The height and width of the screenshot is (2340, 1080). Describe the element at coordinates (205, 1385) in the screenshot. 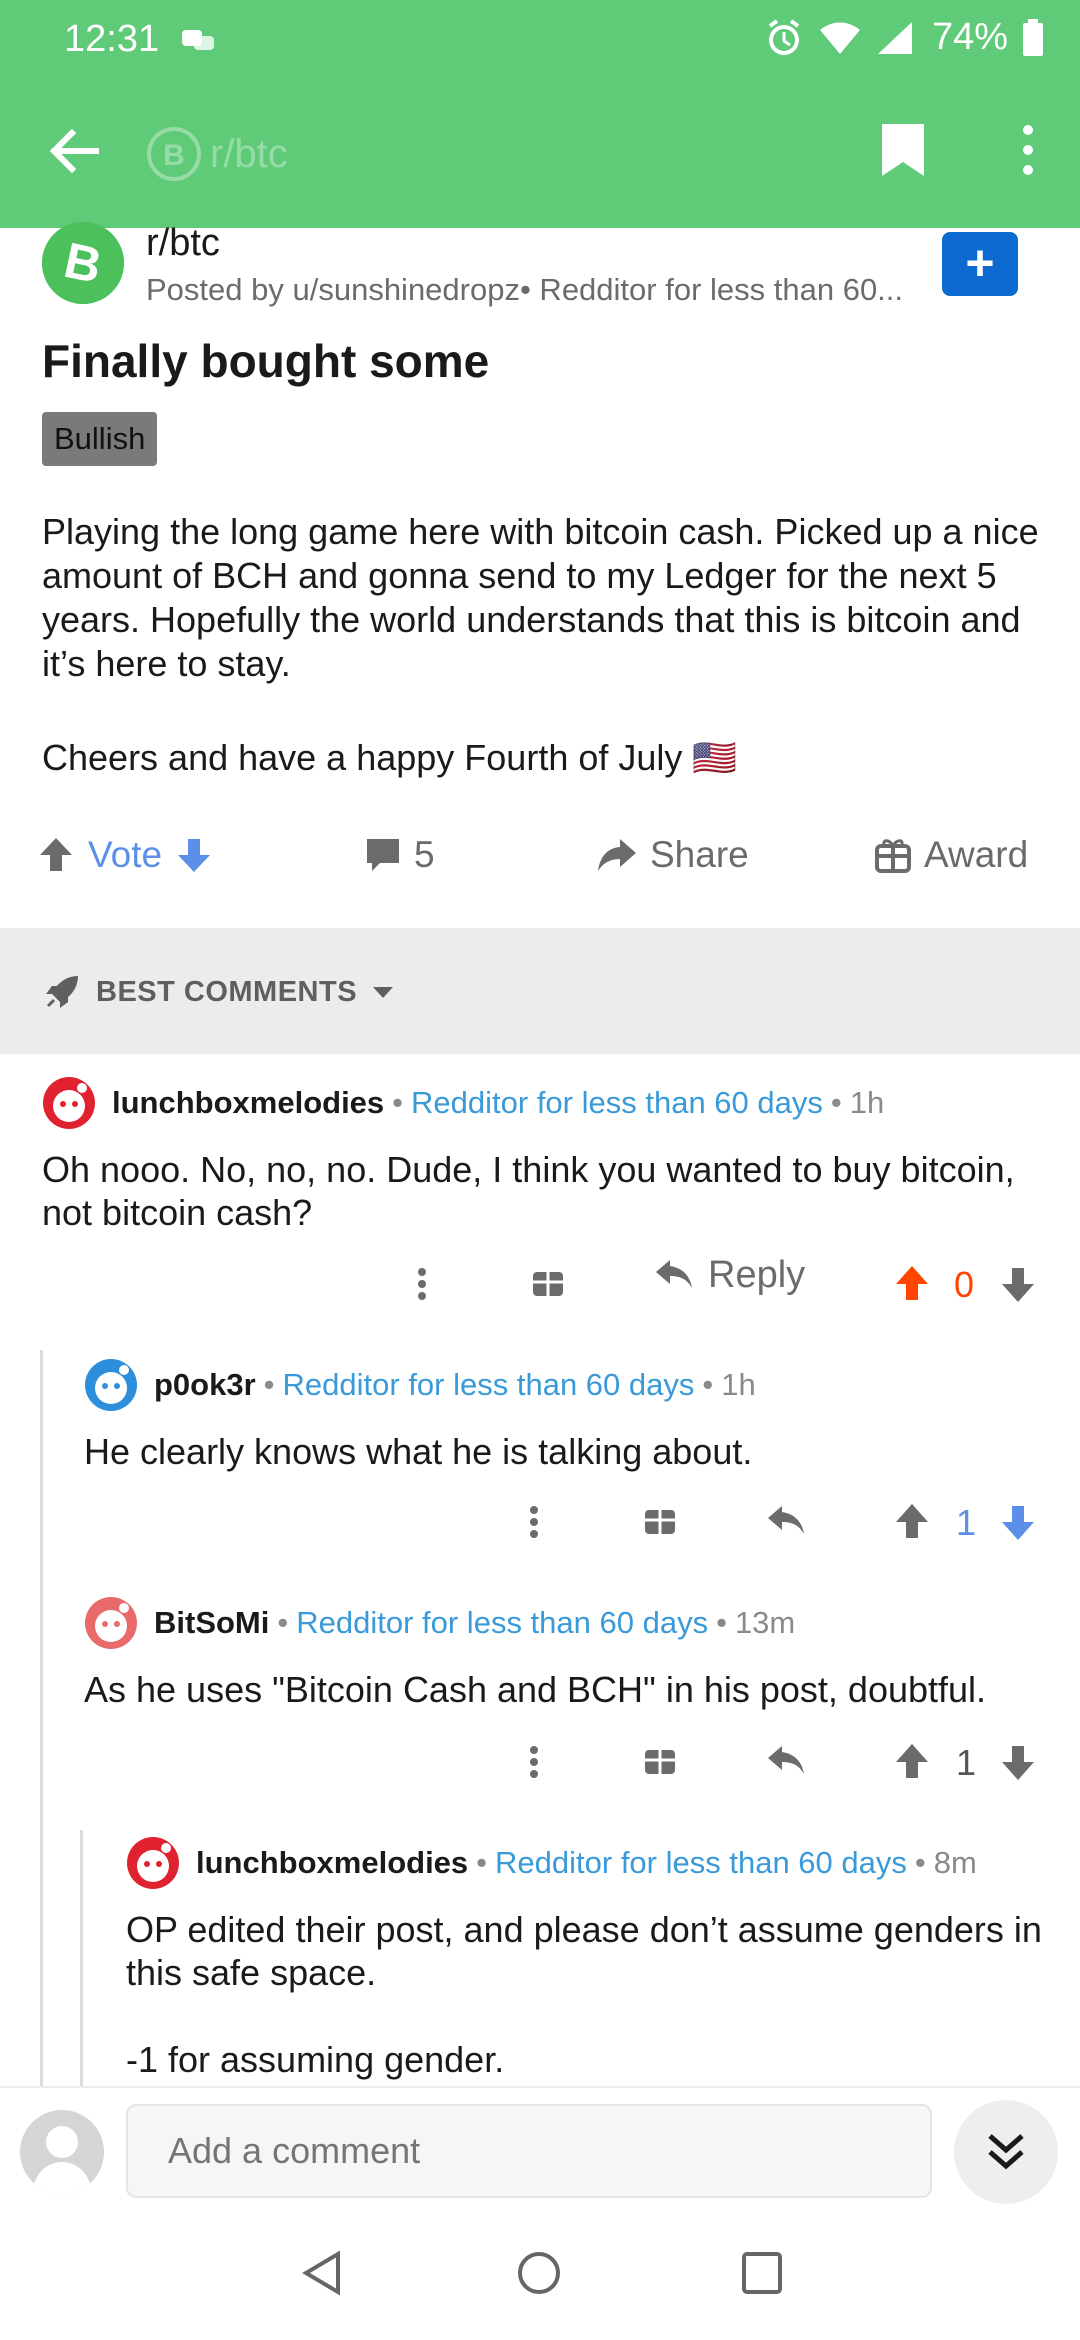

I see `comment-username: p0ok3r` at that location.